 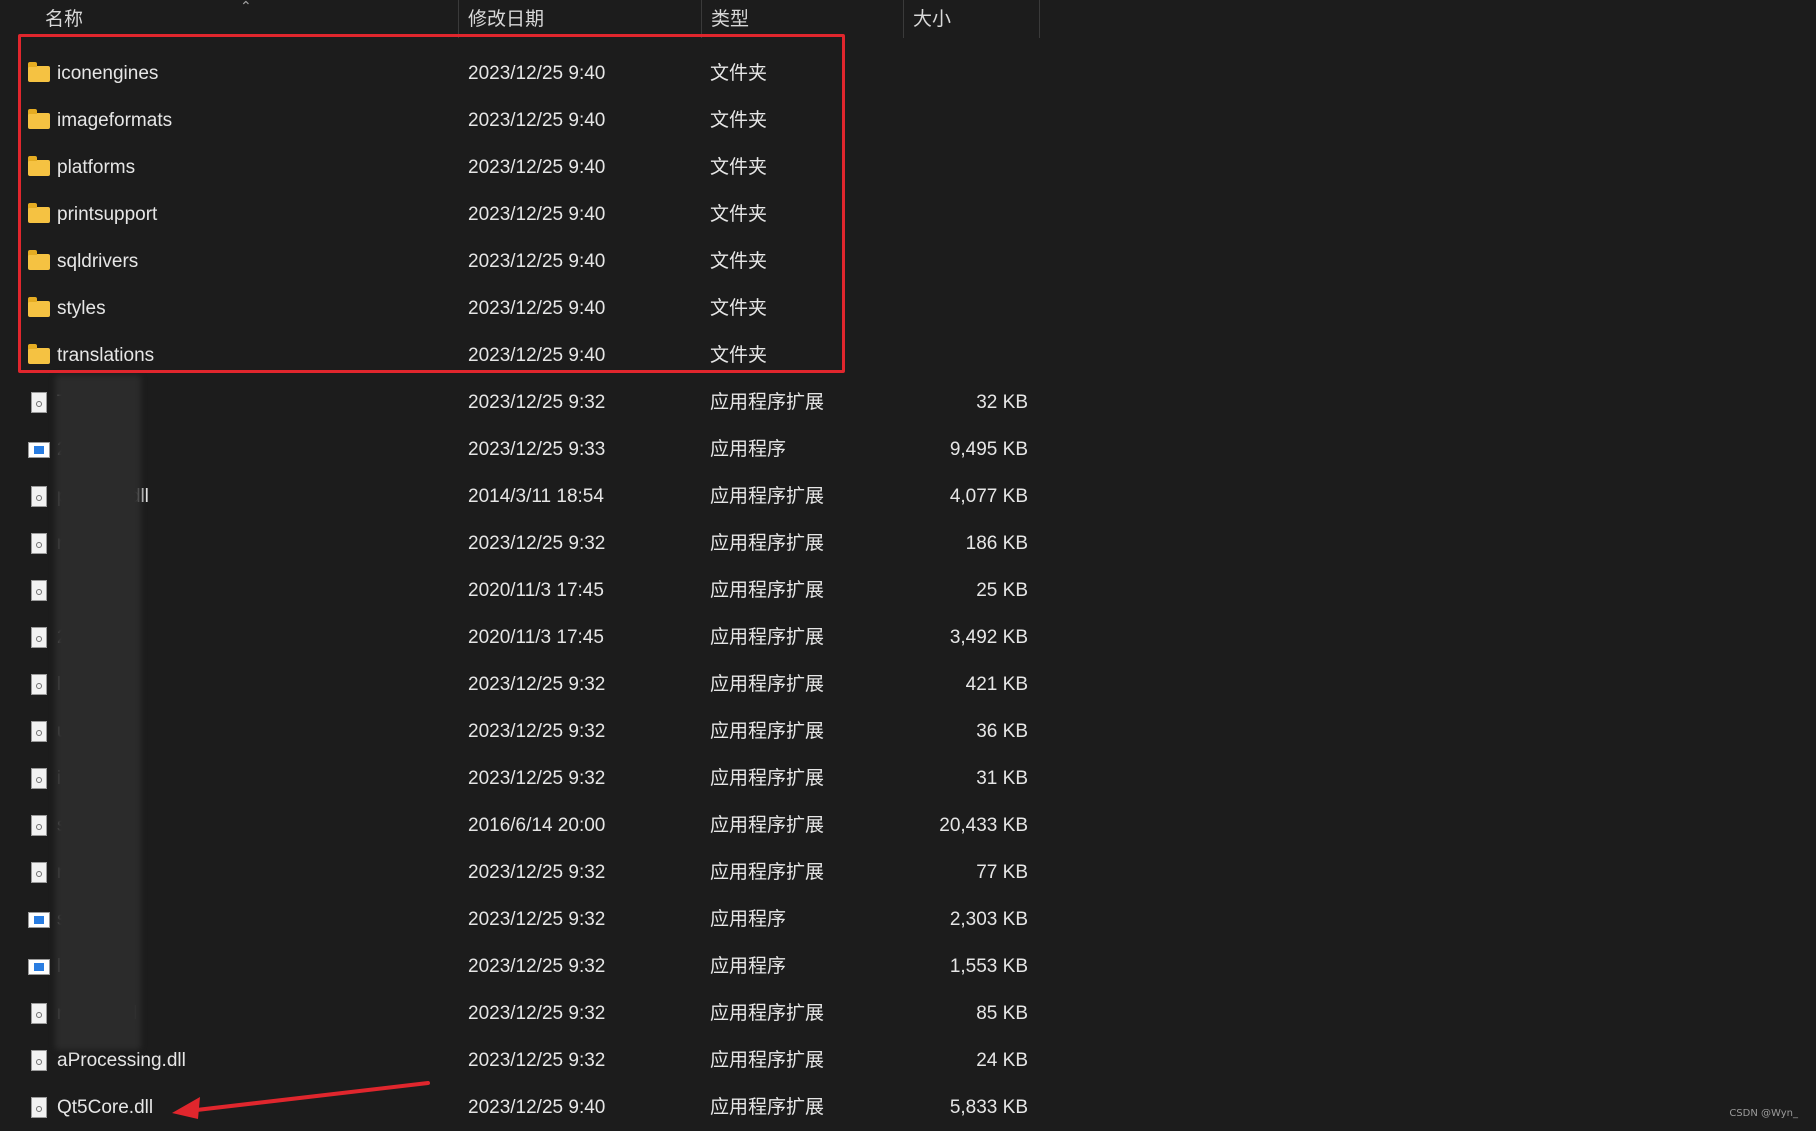 What do you see at coordinates (520, 731) in the screenshot?
I see `file-row: ualAid.dll2023/12/25 9:32应用程序扩展36 KB` at bounding box center [520, 731].